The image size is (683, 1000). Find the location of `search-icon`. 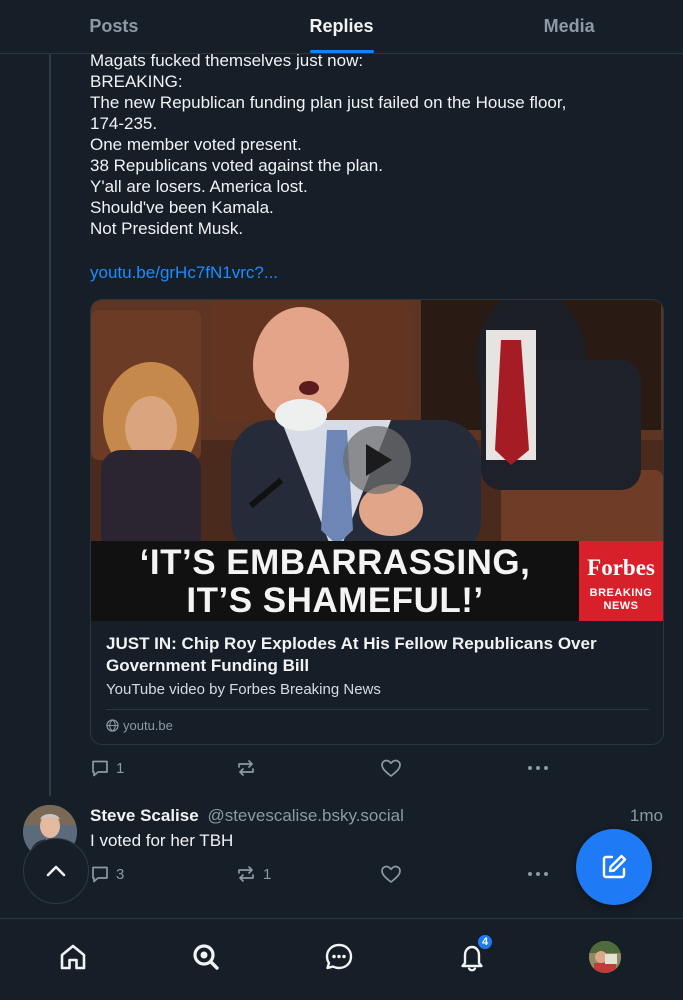

search-icon is located at coordinates (206, 957).